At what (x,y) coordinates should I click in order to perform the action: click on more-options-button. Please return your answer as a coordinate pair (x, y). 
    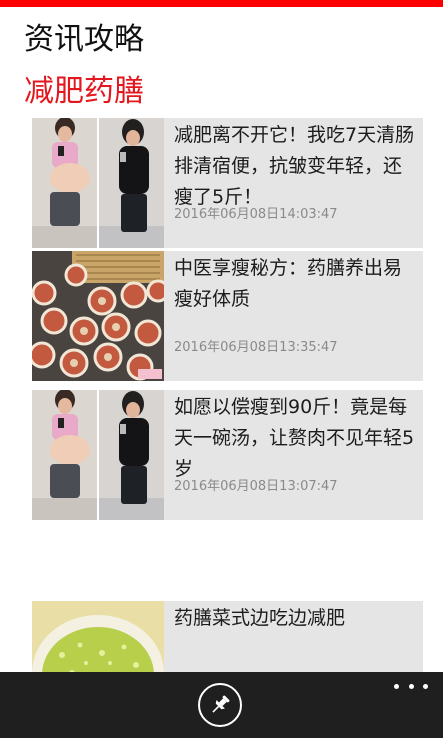
    Looking at the image, I should click on (411, 686).